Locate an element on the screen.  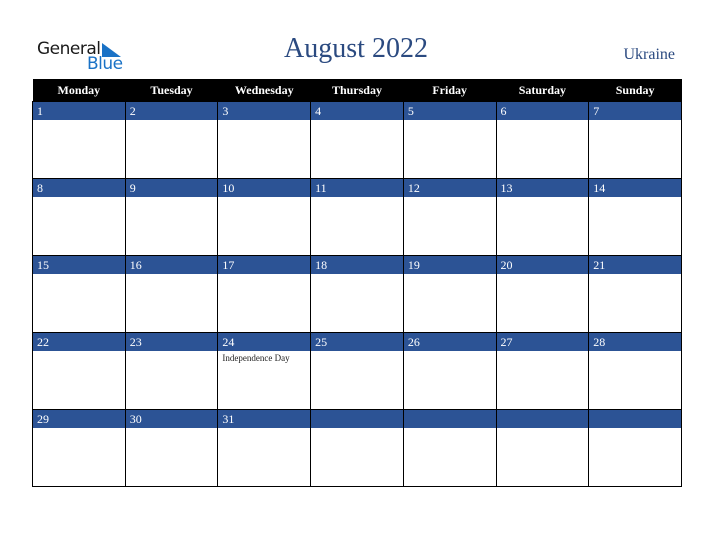
day-number: 30 is located at coordinates (171, 419).